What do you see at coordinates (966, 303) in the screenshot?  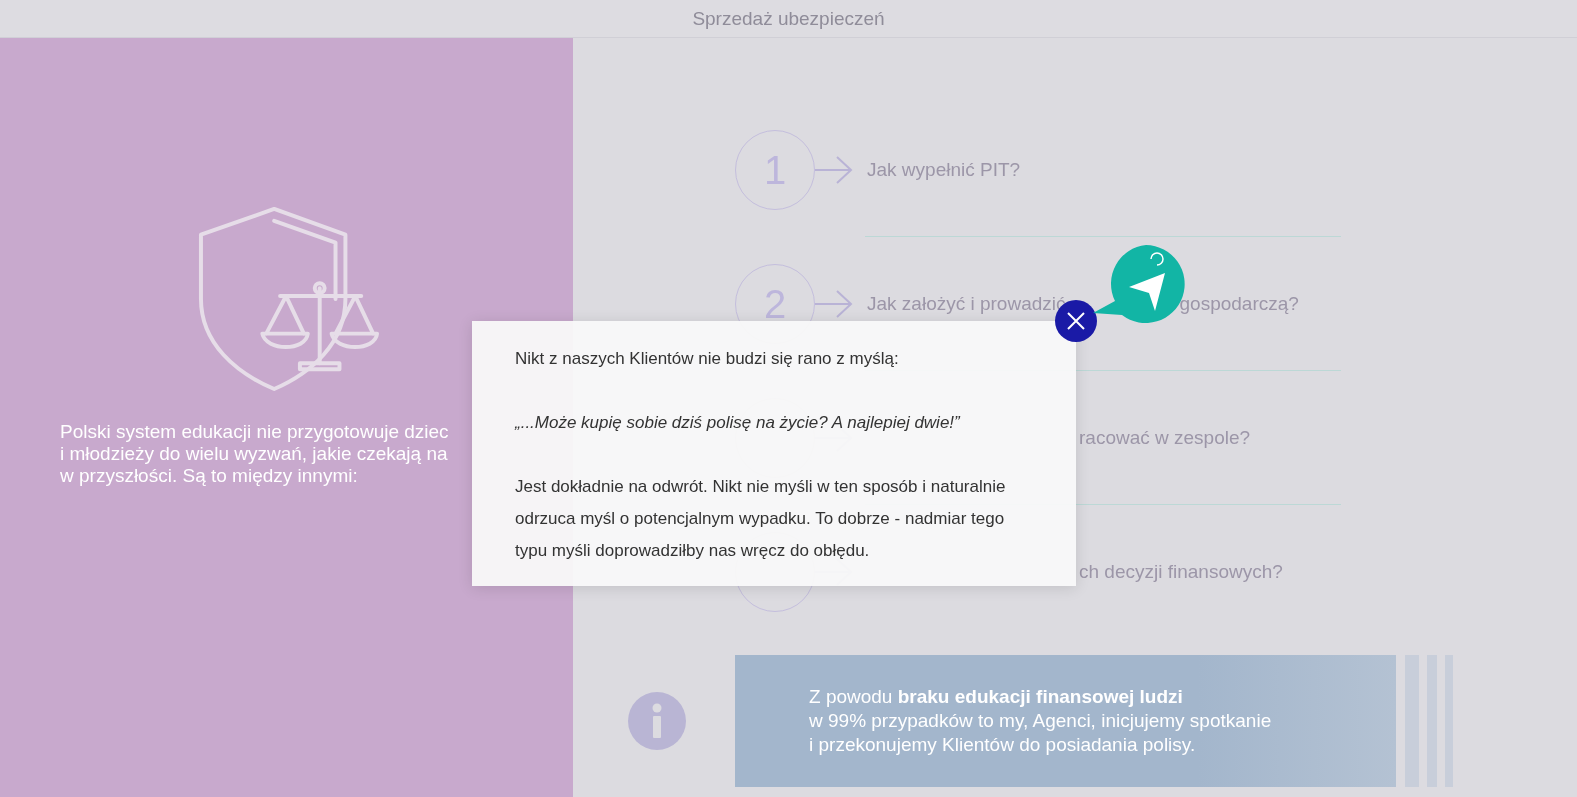 I see `step-label: Jak założyć i prowadzić` at bounding box center [966, 303].